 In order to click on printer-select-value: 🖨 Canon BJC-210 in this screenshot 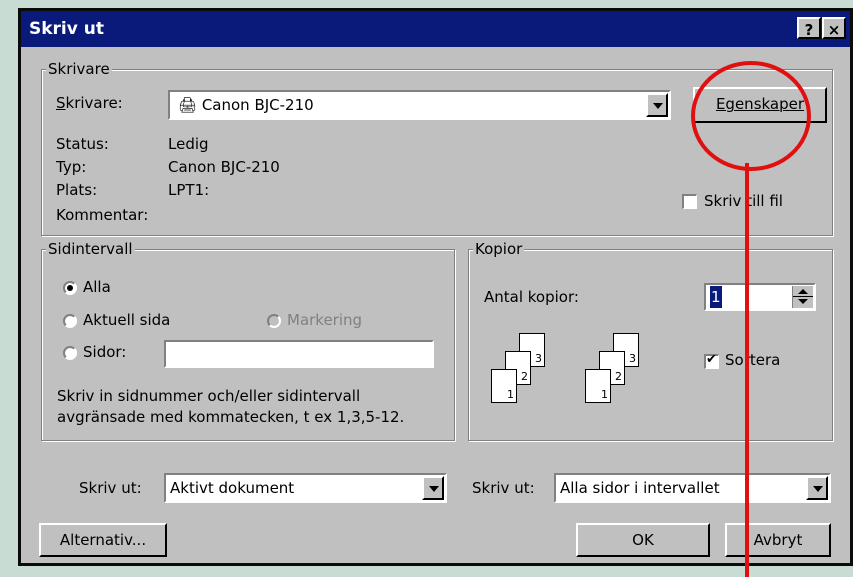, I will do `click(246, 105)`.